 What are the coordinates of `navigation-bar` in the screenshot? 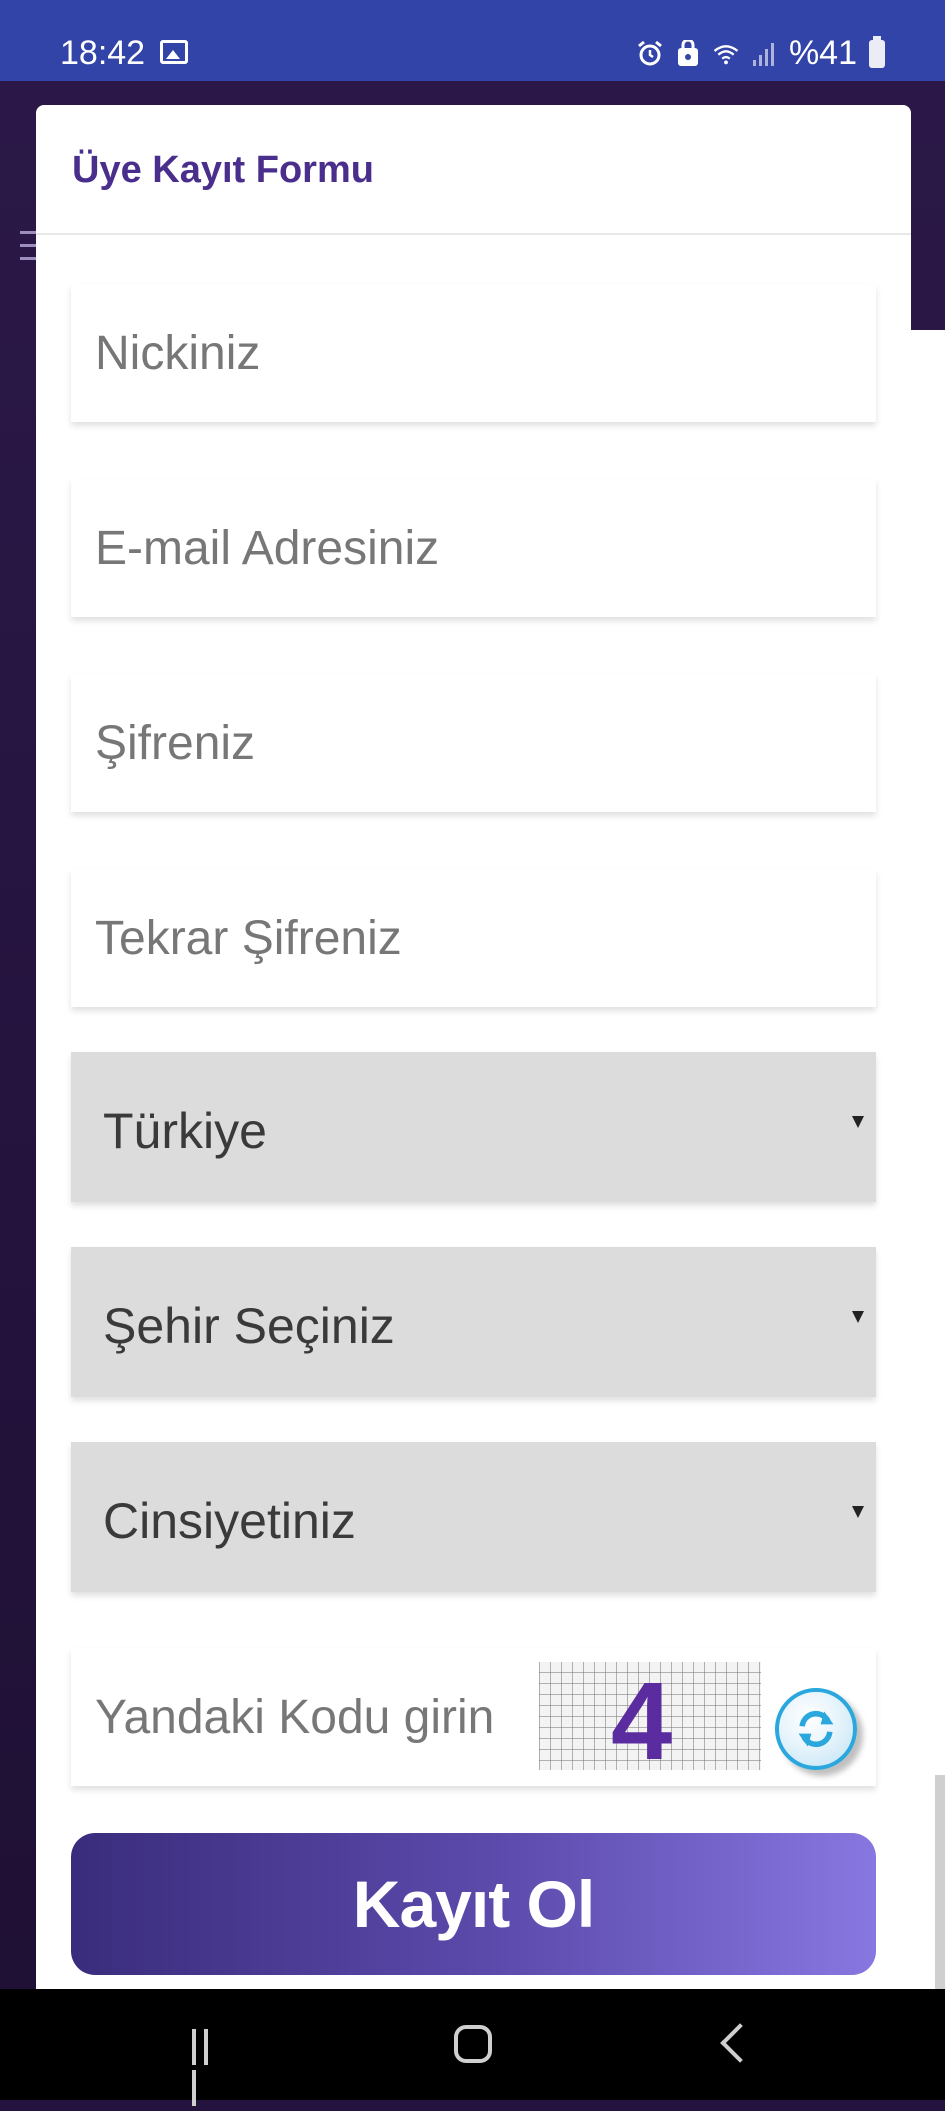 It's located at (472, 2047).